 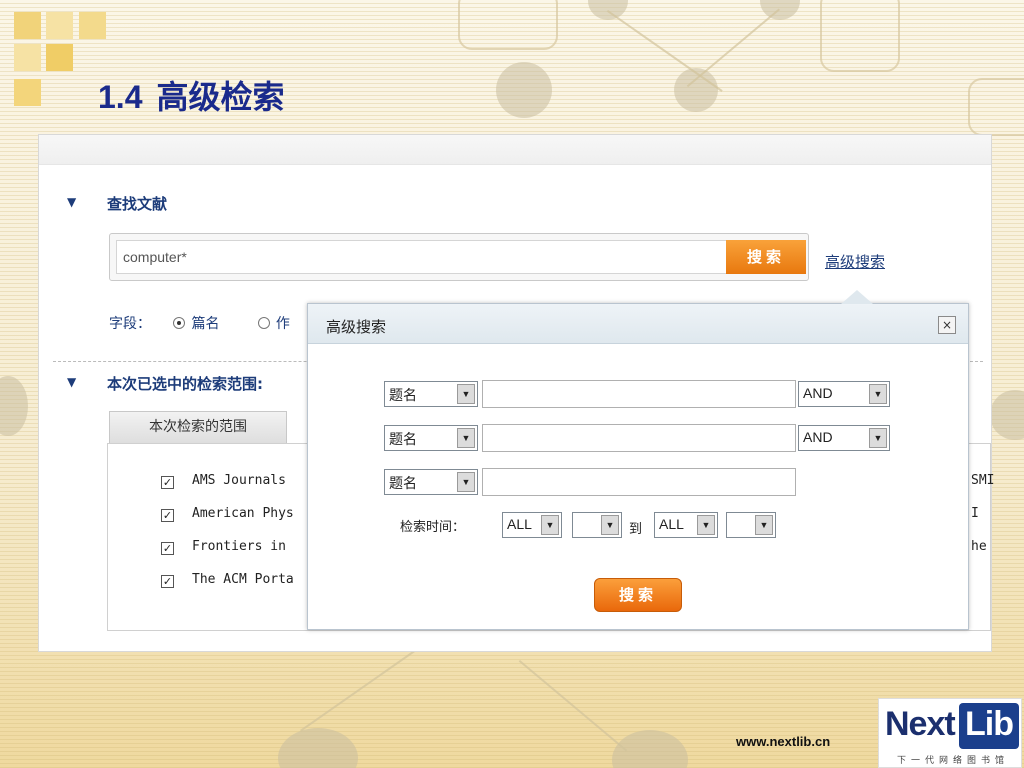 What do you see at coordinates (597, 525) in the screenshot?
I see `from-month-select: ▼` at bounding box center [597, 525].